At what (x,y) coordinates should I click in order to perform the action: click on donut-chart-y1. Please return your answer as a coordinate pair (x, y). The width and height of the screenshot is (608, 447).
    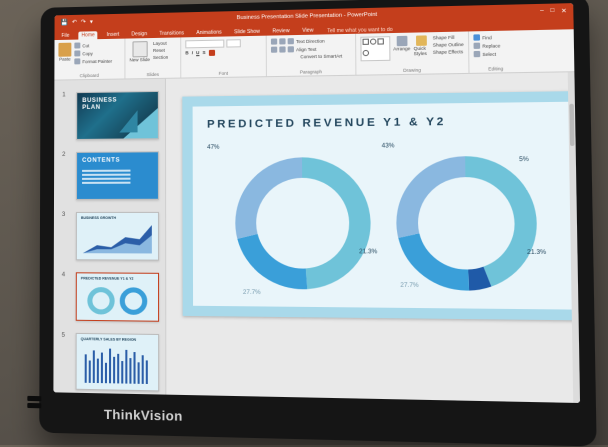
    Looking at the image, I should click on (304, 223).